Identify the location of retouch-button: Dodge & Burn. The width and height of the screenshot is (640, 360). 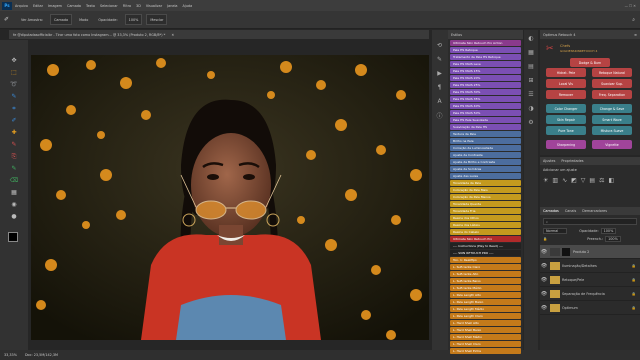
(590, 62).